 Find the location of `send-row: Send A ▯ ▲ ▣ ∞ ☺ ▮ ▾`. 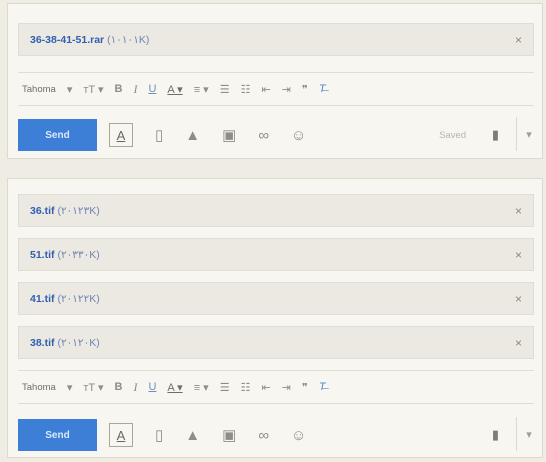

send-row: Send A ▯ ▲ ▣ ∞ ☺ ▮ ▾ is located at coordinates (281, 435).